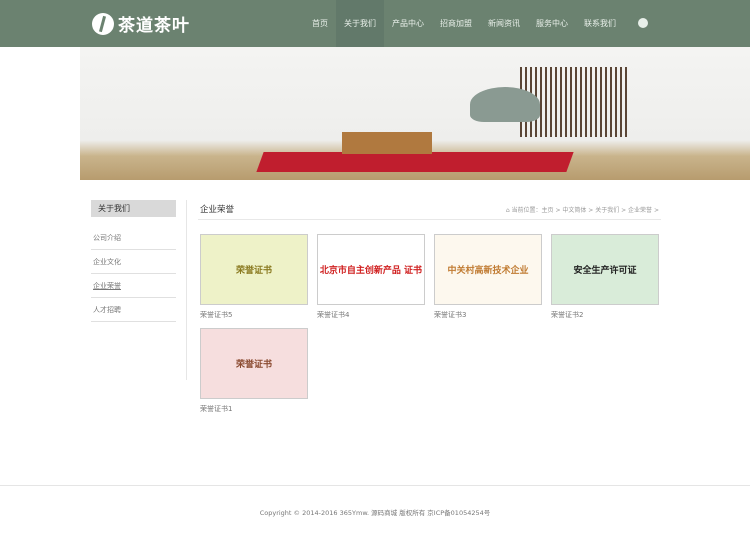 Image resolution: width=750 pixels, height=534 pixels. Describe the element at coordinates (488, 316) in the screenshot. I see `certificate-caption: 荣誉证书3` at that location.